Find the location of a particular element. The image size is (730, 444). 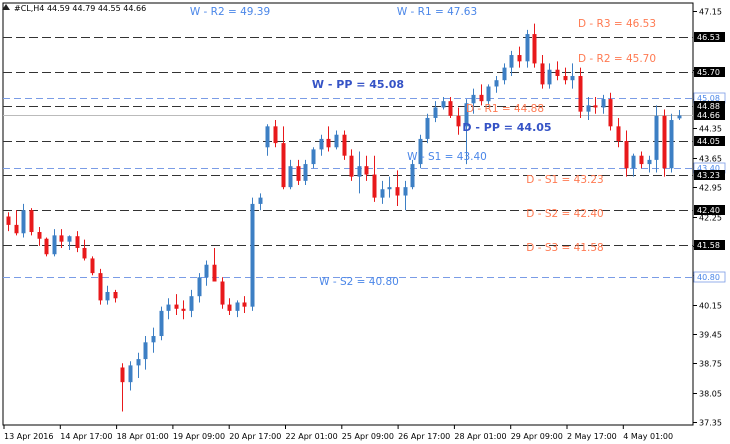

level-label-1: W - R1 = 47.63 is located at coordinates (437, 12).